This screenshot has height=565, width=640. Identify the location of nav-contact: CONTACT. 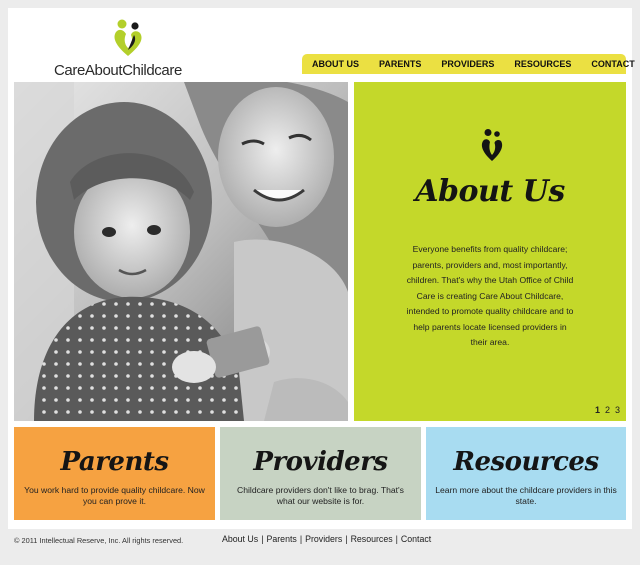
(610, 64).